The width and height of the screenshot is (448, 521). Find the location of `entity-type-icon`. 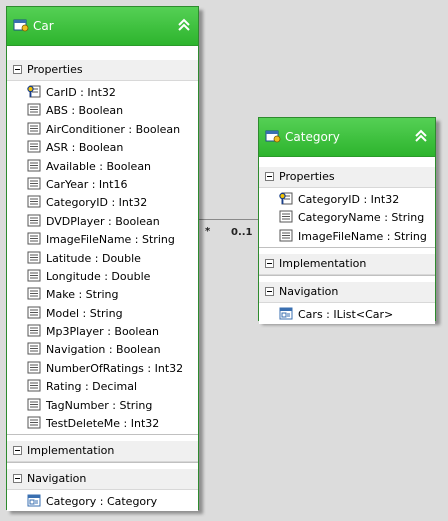

entity-type-icon is located at coordinates (273, 136).